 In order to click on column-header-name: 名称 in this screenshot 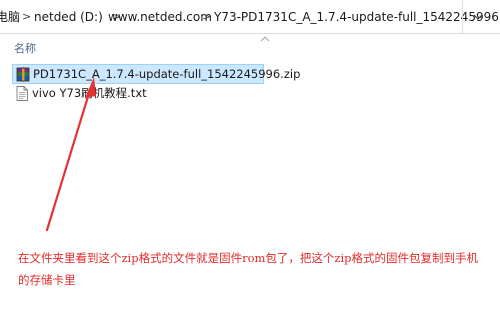, I will do `click(25, 48)`.